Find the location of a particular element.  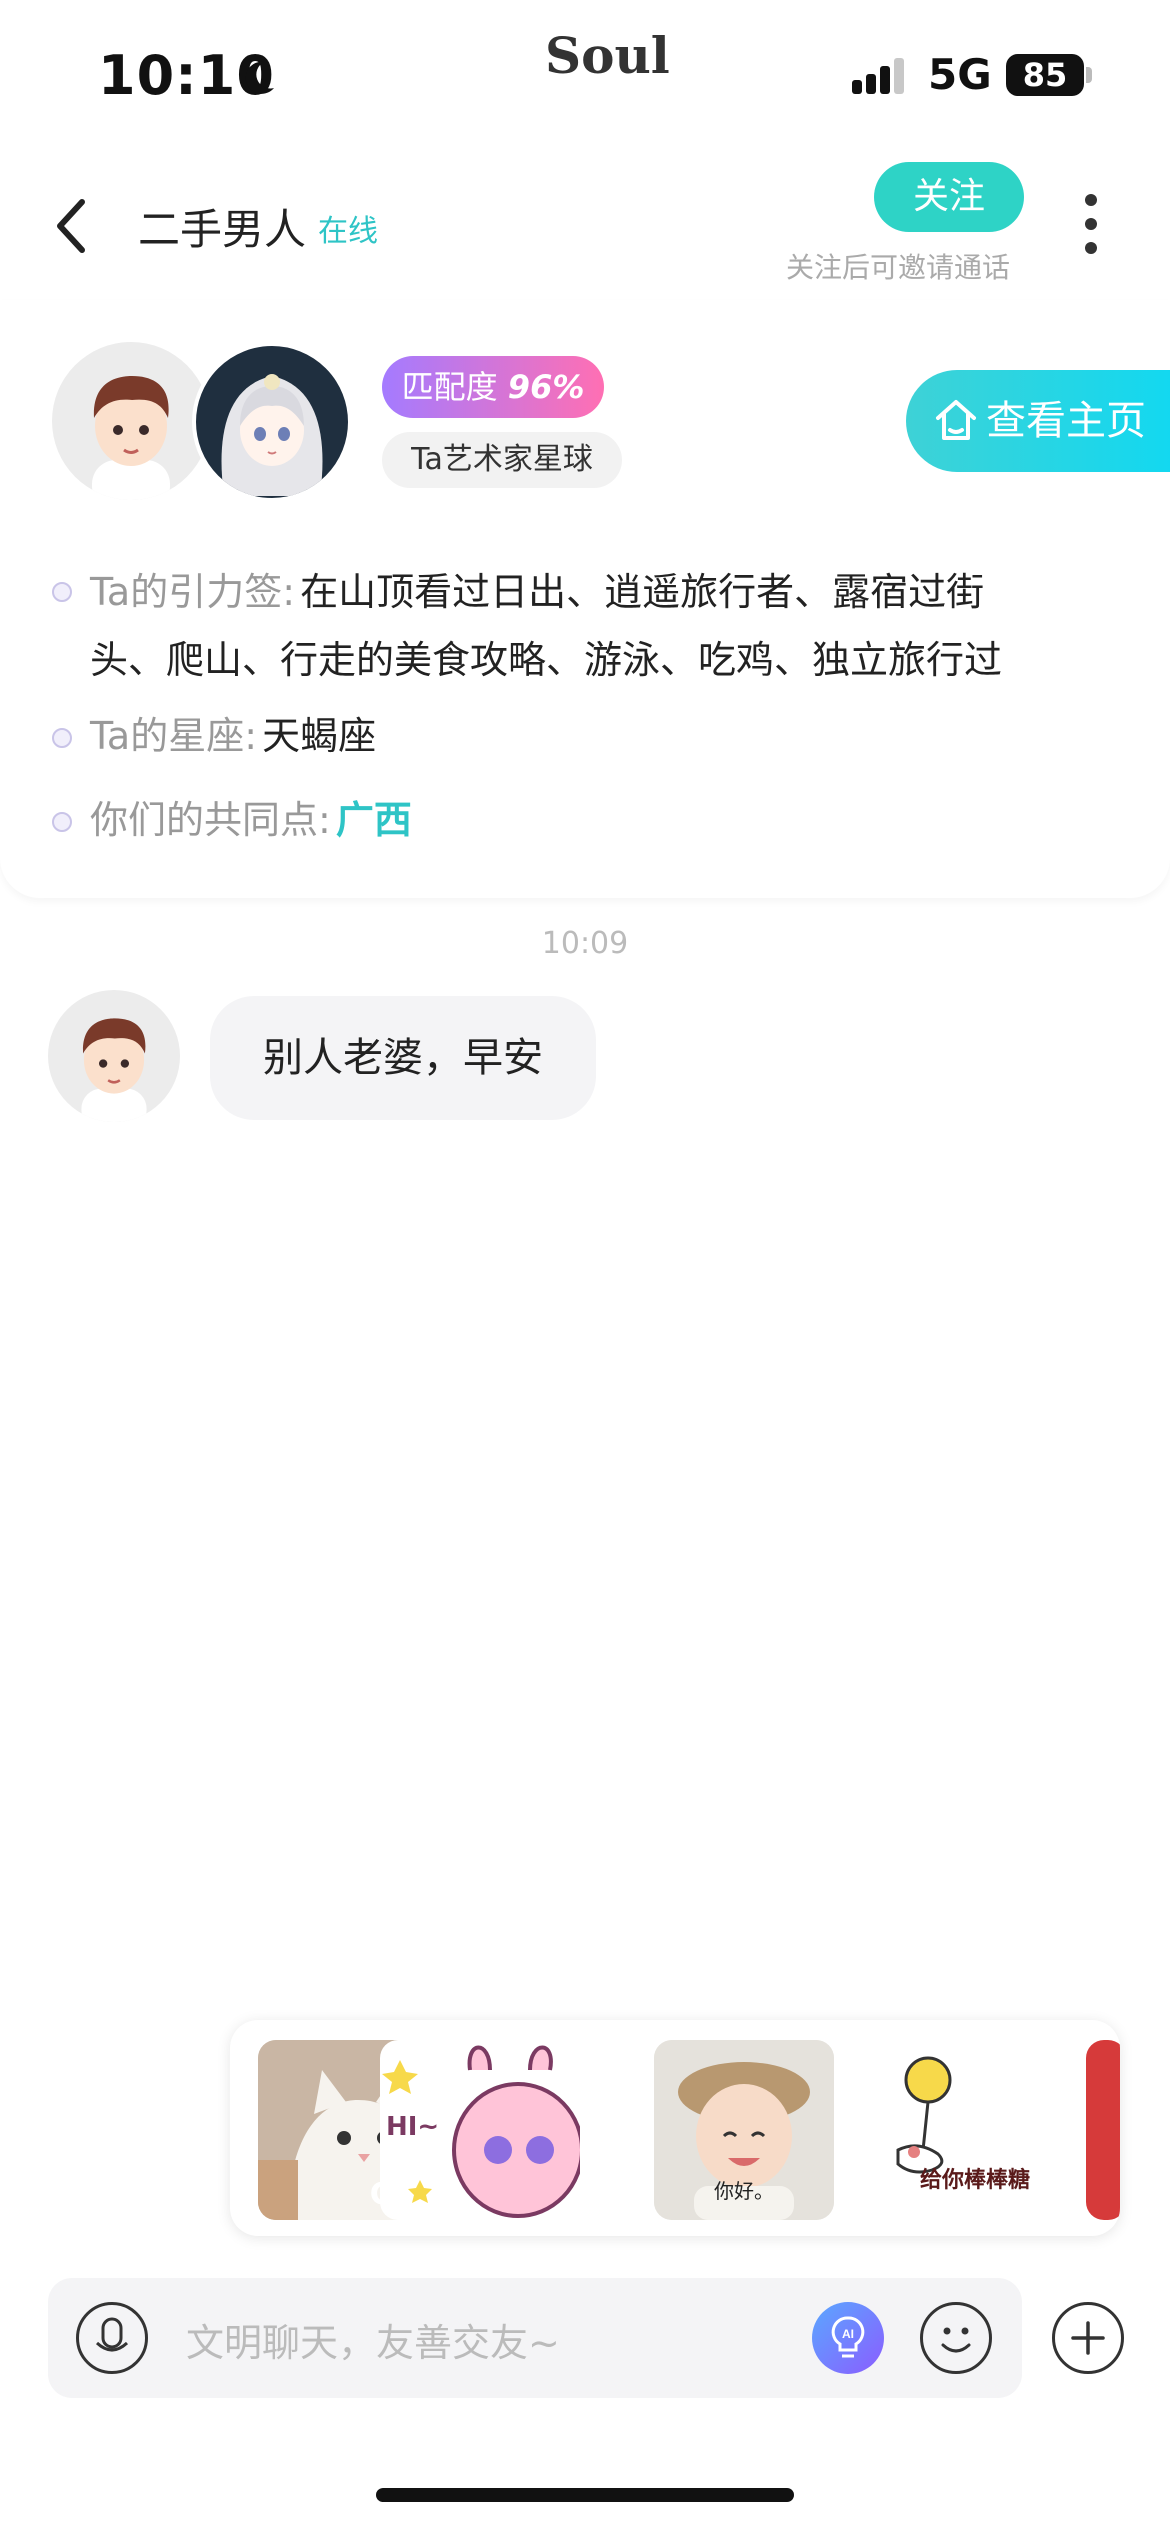

ai-assistant-button: AI is located at coordinates (848, 2338).